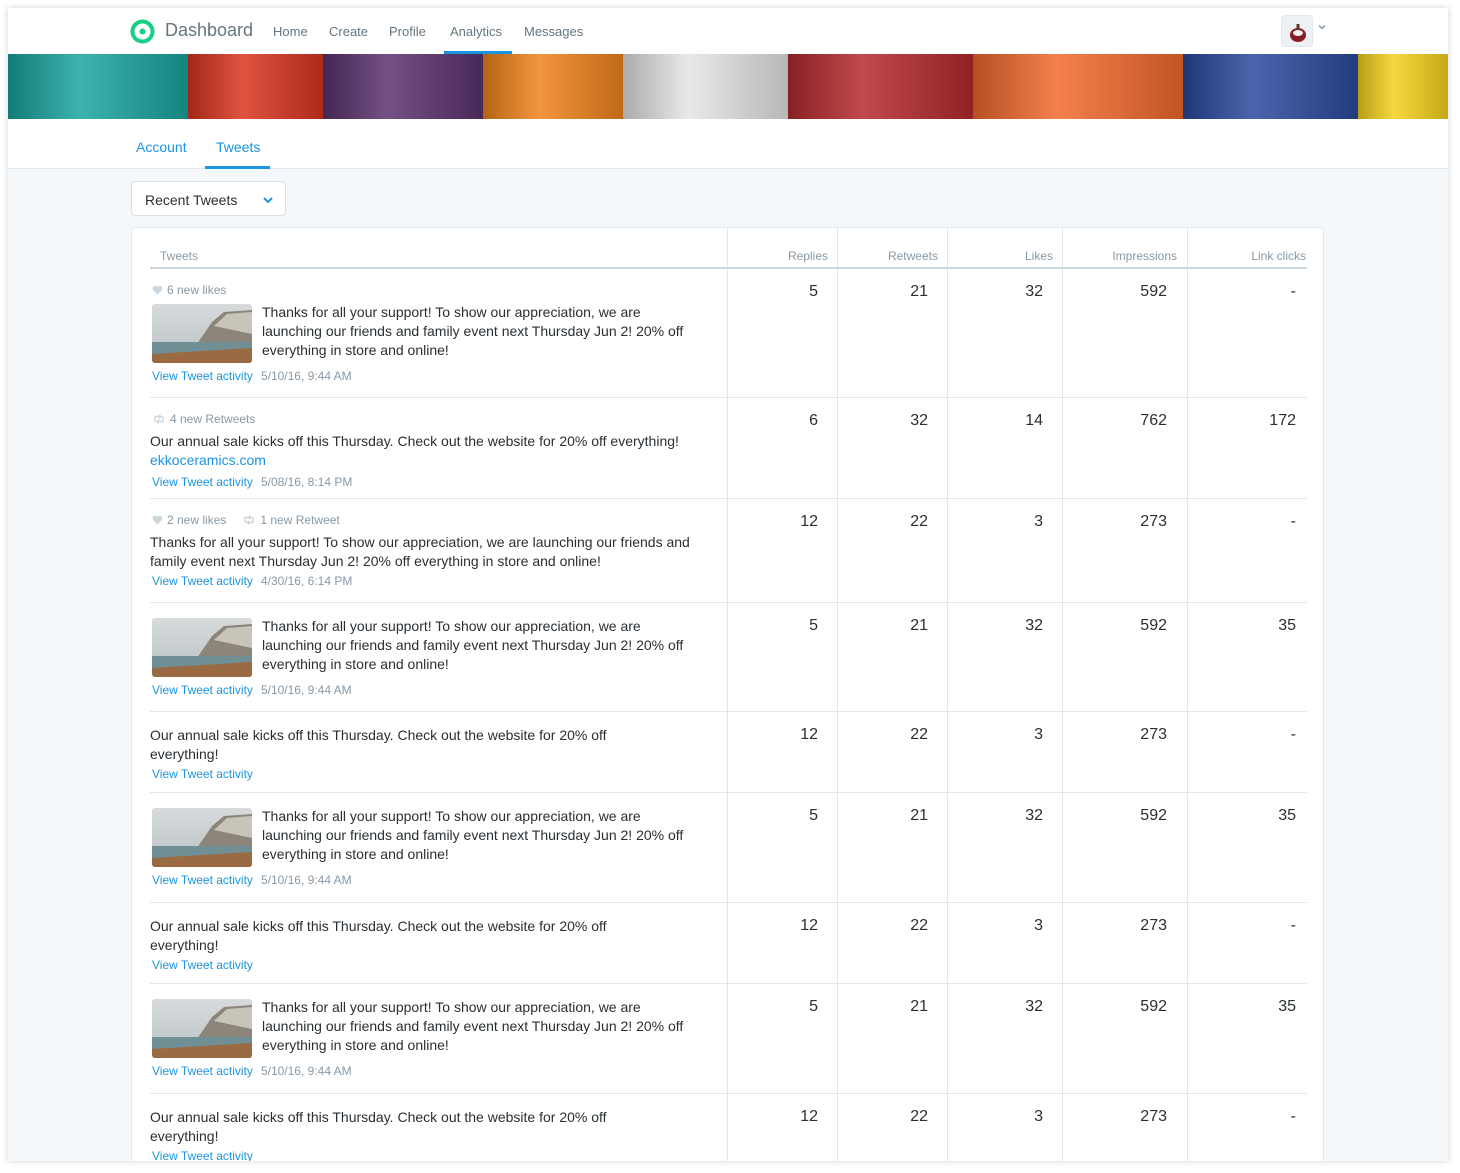 This screenshot has width=1460, height=1173. Describe the element at coordinates (813, 815) in the screenshot. I see `replies-count: 5` at that location.